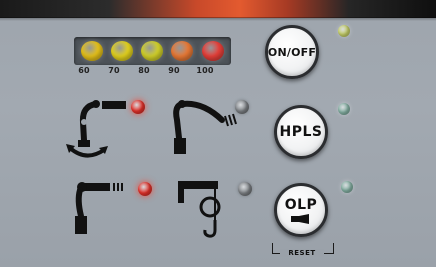  What do you see at coordinates (300, 218) in the screenshot?
I see `horn-icon` at bounding box center [300, 218].